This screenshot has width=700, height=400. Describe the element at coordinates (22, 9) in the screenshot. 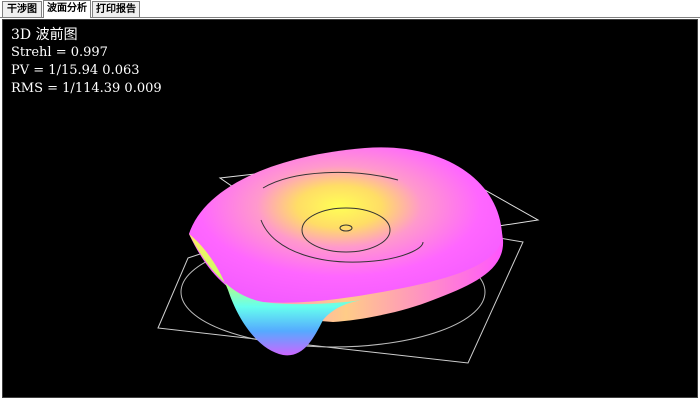

I see `tab-interferogram: 干涉图` at that location.